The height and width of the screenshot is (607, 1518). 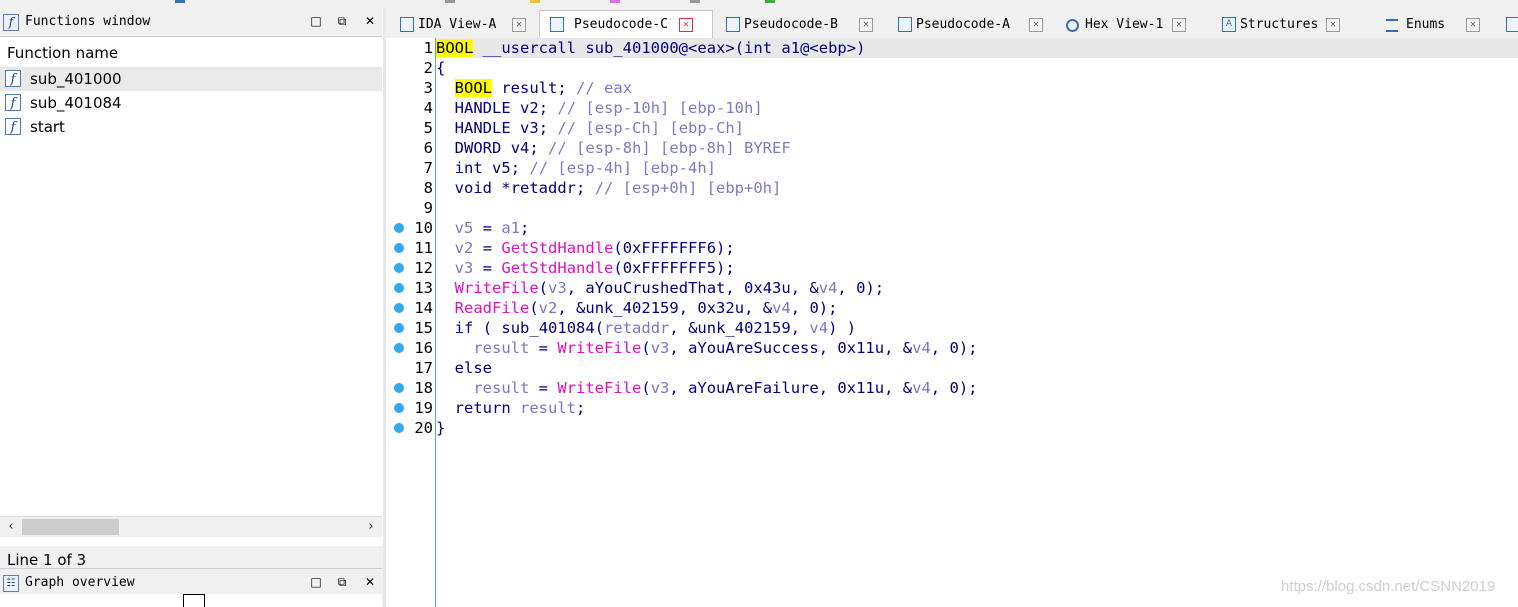 What do you see at coordinates (441, 428) in the screenshot?
I see `code-text: }` at bounding box center [441, 428].